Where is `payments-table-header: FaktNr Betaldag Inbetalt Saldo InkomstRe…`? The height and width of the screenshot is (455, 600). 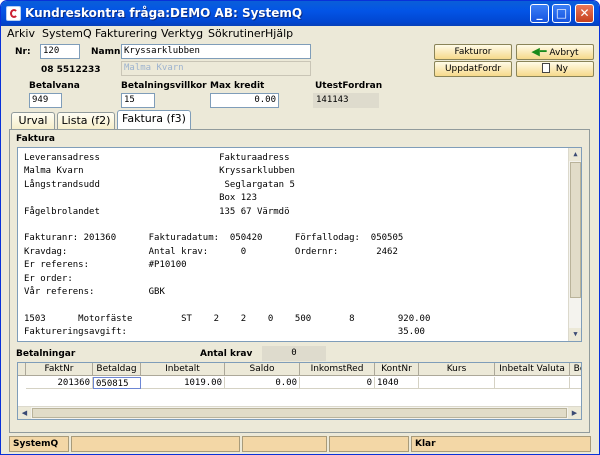
payments-table-header: FaktNr Betaldag Inbetalt Saldo InkomstRe… is located at coordinates (299, 369).